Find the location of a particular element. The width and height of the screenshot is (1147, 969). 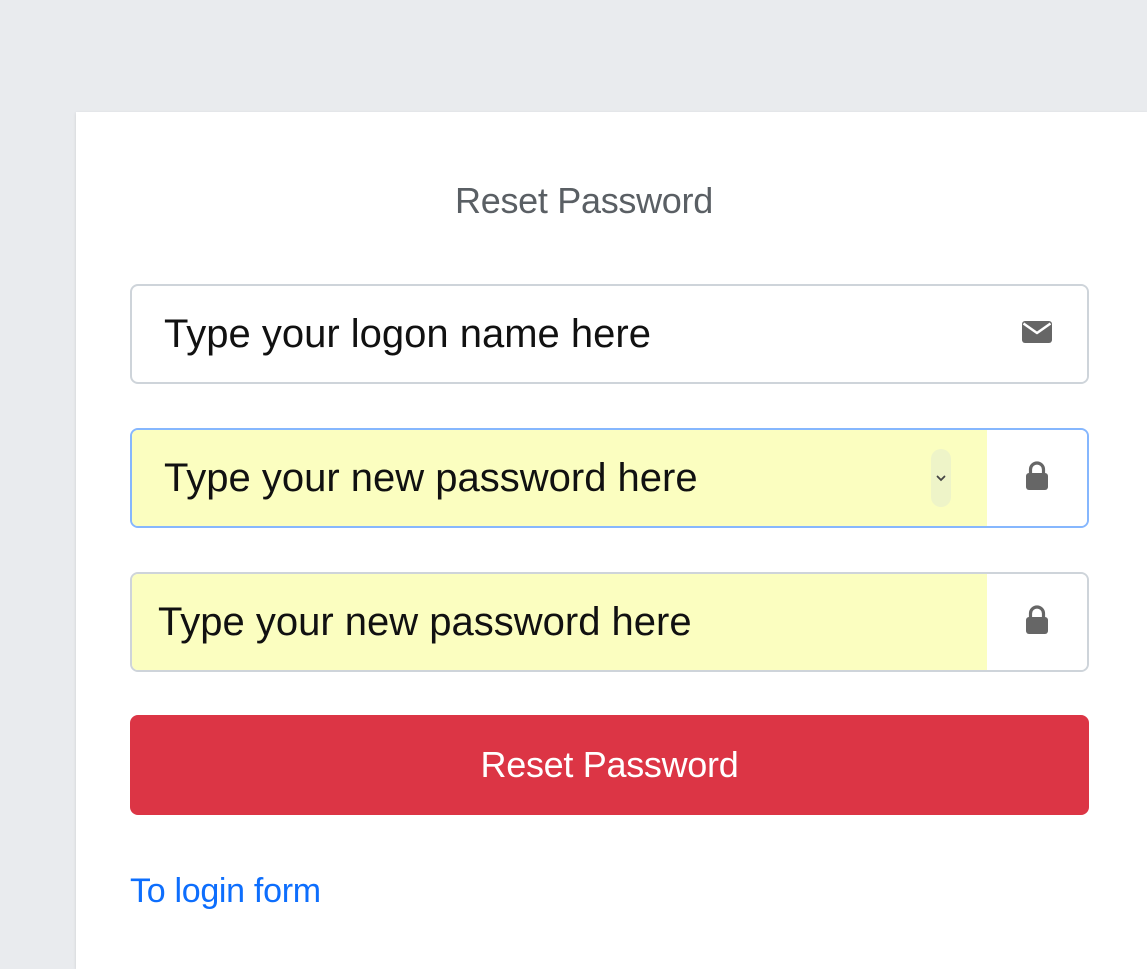

to-login-form-link: To login form is located at coordinates (225, 891).